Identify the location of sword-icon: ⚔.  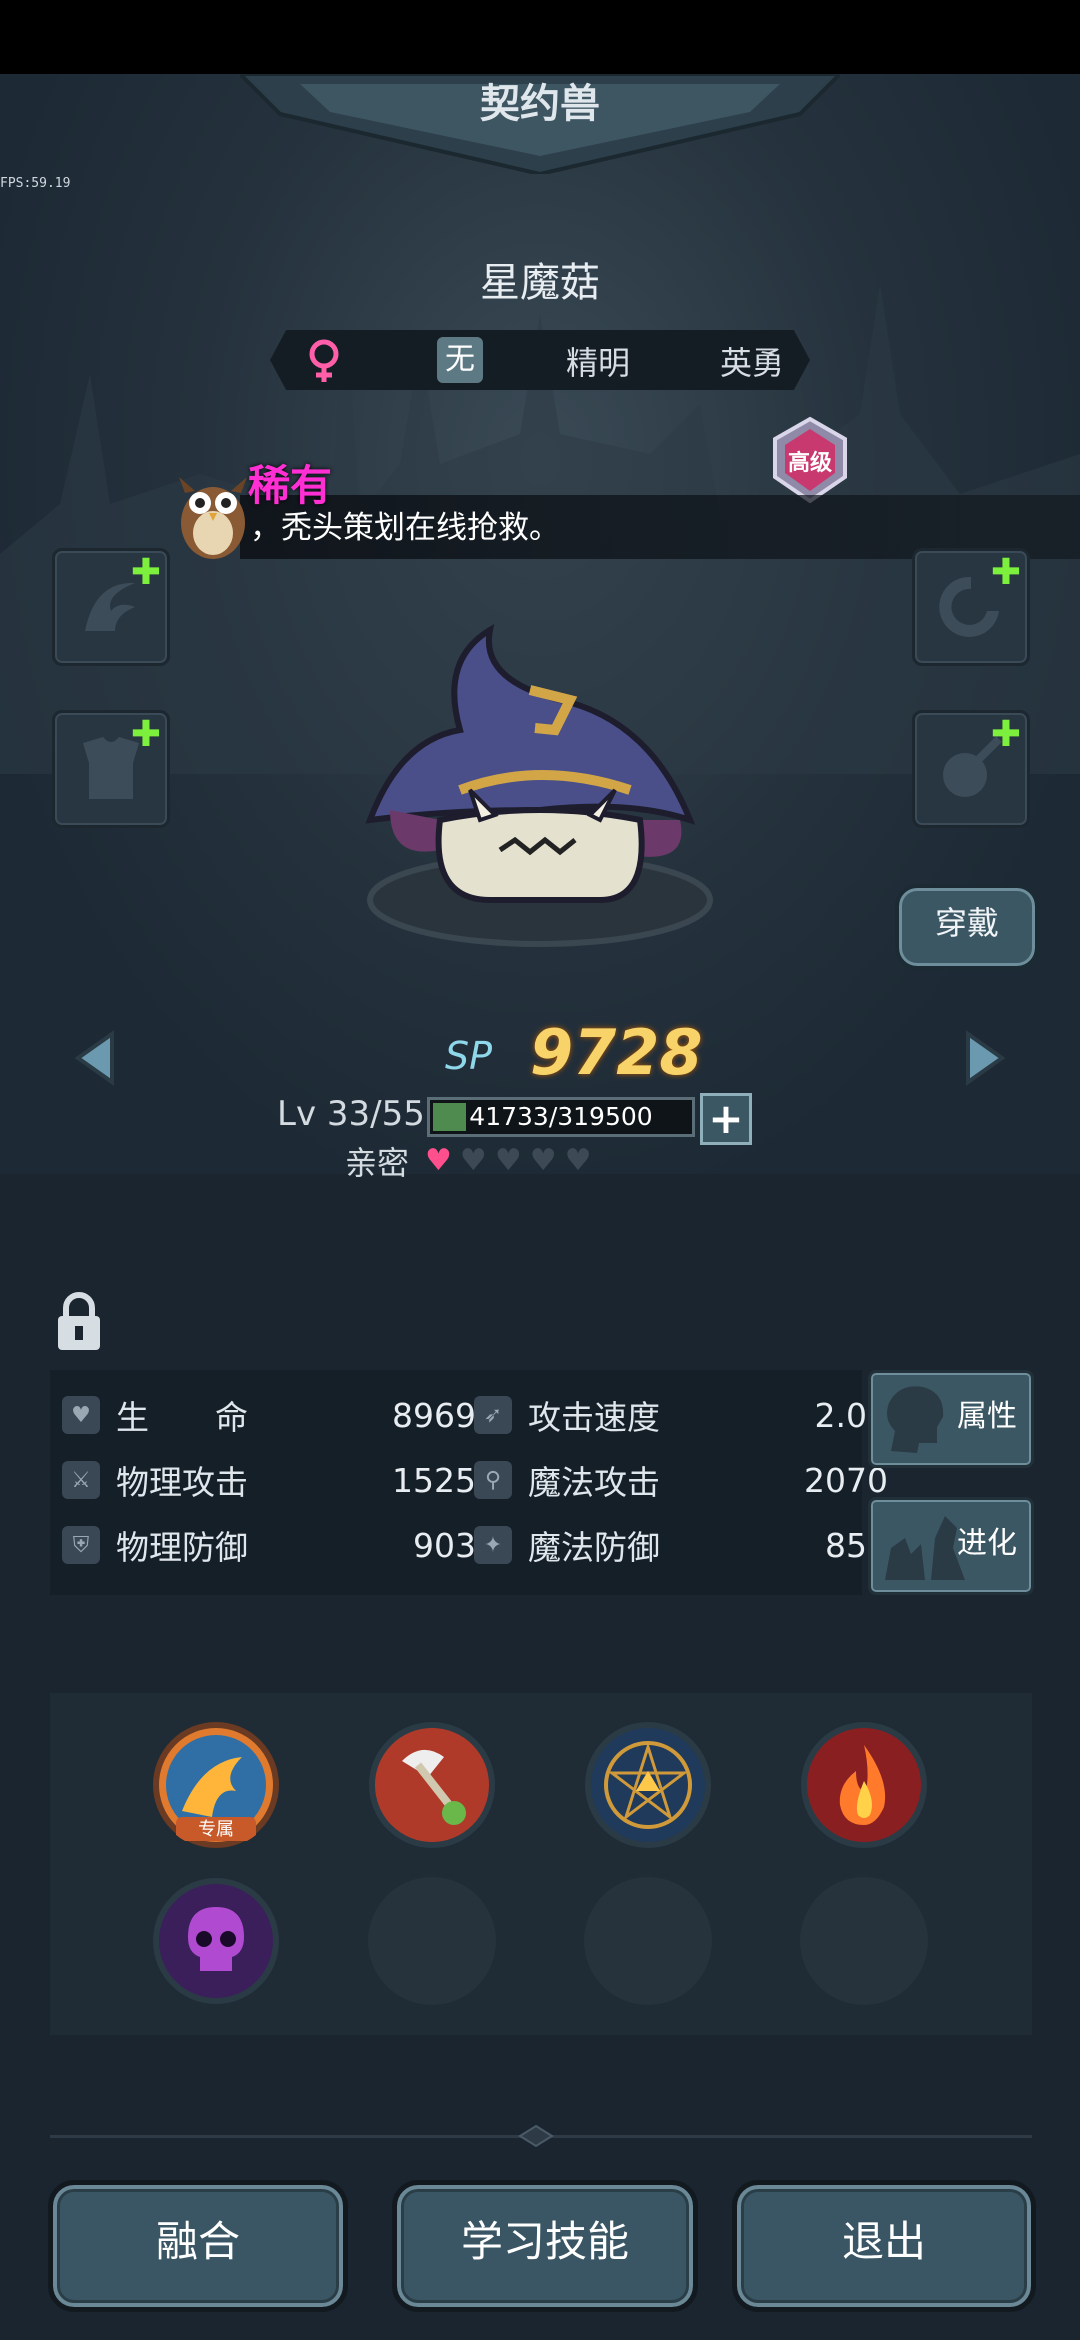
(81, 1480).